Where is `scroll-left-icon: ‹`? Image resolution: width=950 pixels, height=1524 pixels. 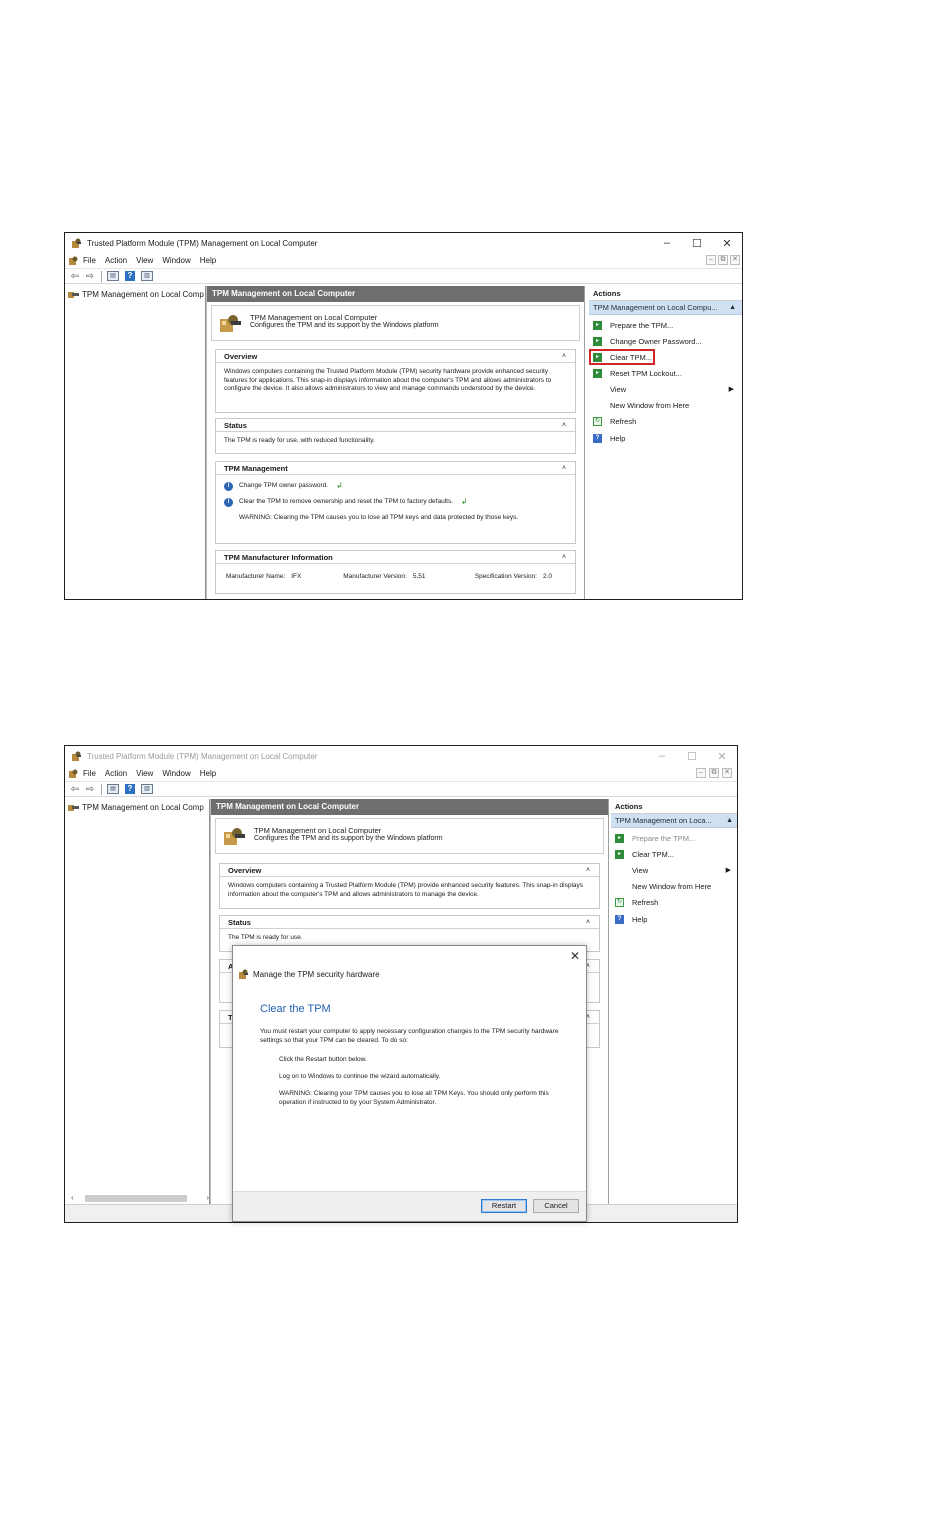
scroll-left-icon: ‹ is located at coordinates (72, 1197).